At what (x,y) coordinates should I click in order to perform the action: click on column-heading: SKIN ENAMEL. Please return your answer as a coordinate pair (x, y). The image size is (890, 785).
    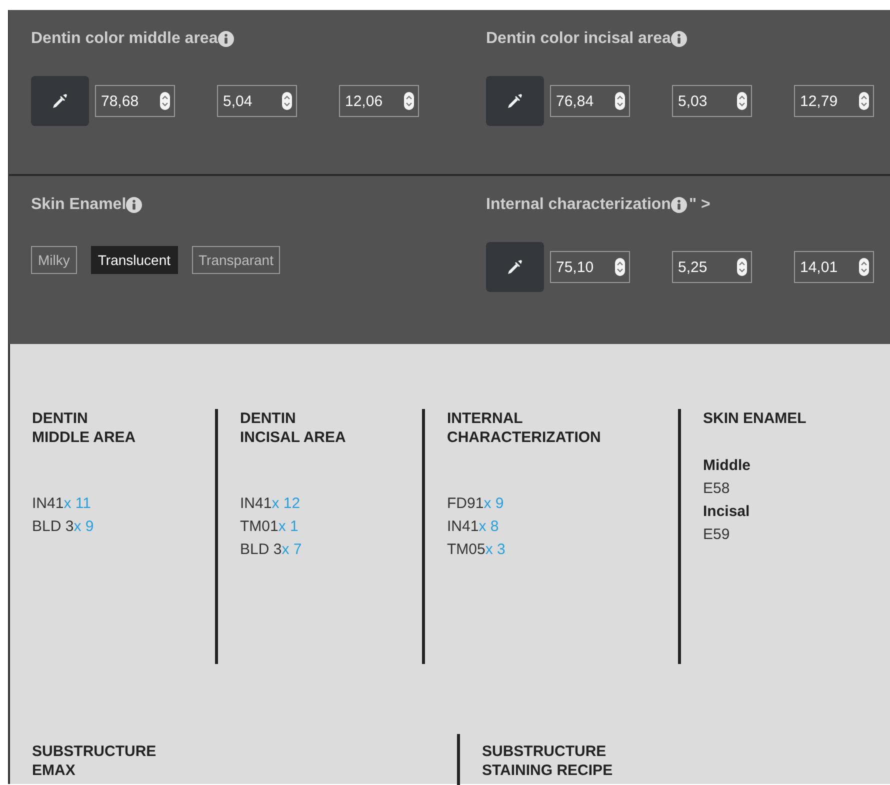
    Looking at the image, I should click on (755, 418).